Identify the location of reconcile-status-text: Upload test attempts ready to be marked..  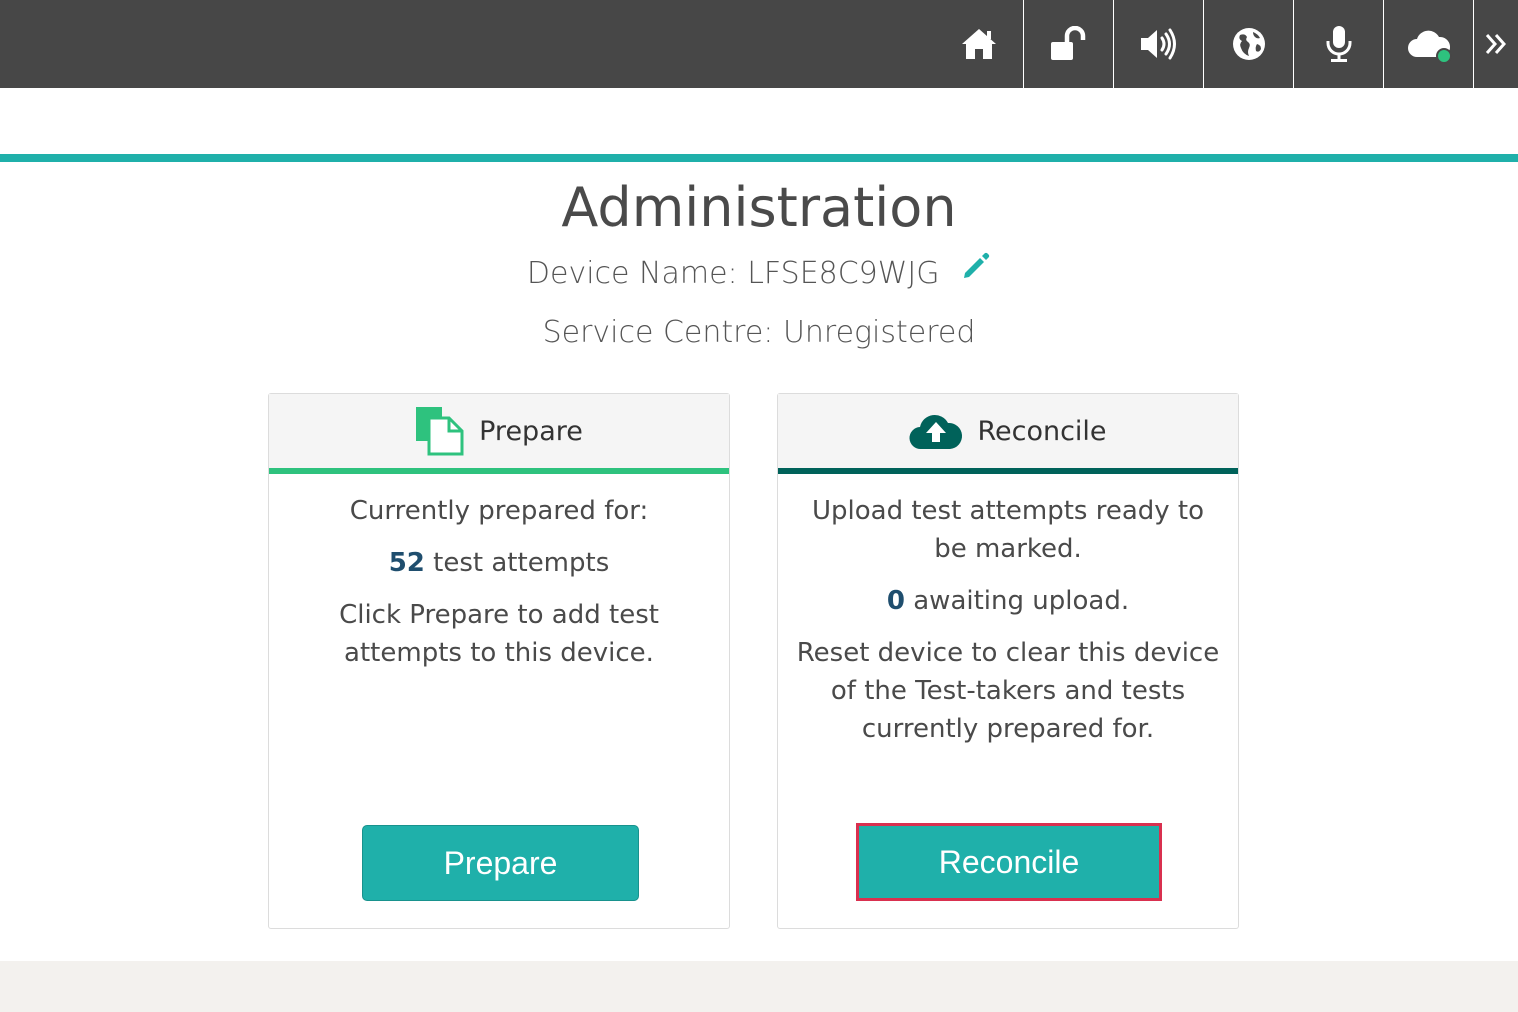
(1008, 530).